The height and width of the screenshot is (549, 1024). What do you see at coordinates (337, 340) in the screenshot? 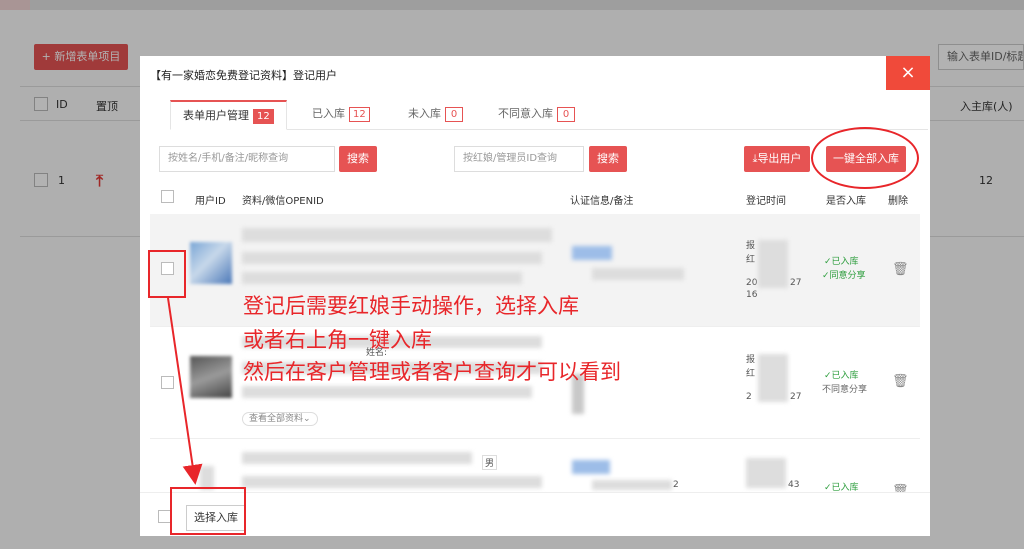
I see `annotation-line-2: 或者右上角一键入库` at bounding box center [337, 340].